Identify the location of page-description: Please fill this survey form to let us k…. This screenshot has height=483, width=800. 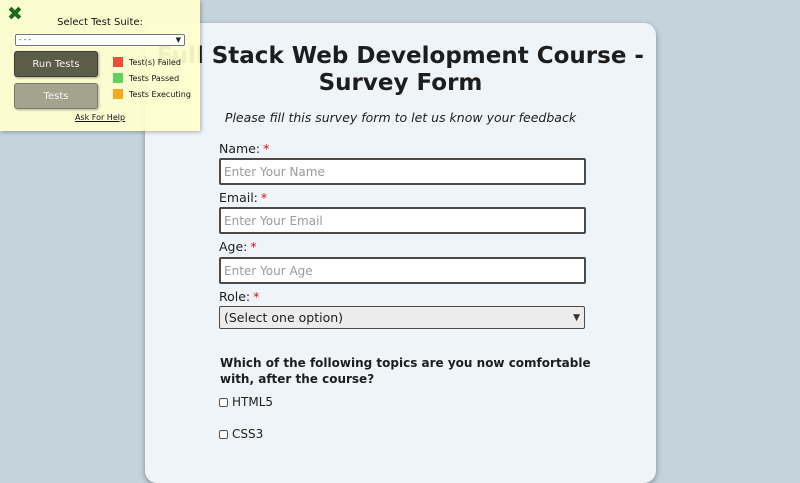
(400, 117).